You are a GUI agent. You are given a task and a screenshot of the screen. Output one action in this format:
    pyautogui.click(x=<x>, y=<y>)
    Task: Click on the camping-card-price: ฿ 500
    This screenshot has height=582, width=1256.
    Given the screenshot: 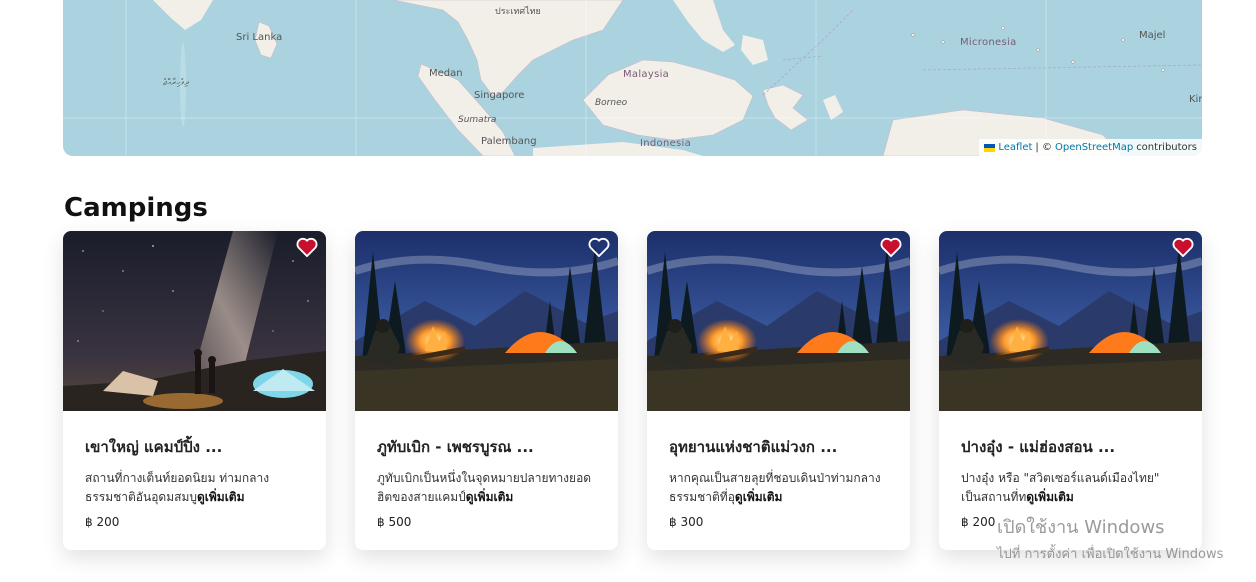 What is the action you would take?
    pyautogui.click(x=394, y=522)
    